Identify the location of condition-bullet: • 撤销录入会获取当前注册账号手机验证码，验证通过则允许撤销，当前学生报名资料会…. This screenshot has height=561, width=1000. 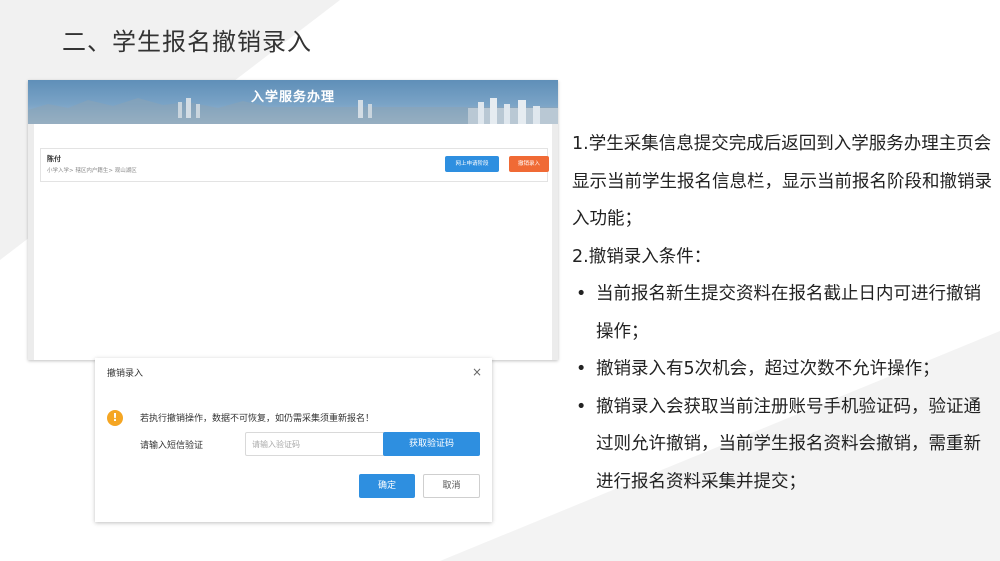
(784, 445).